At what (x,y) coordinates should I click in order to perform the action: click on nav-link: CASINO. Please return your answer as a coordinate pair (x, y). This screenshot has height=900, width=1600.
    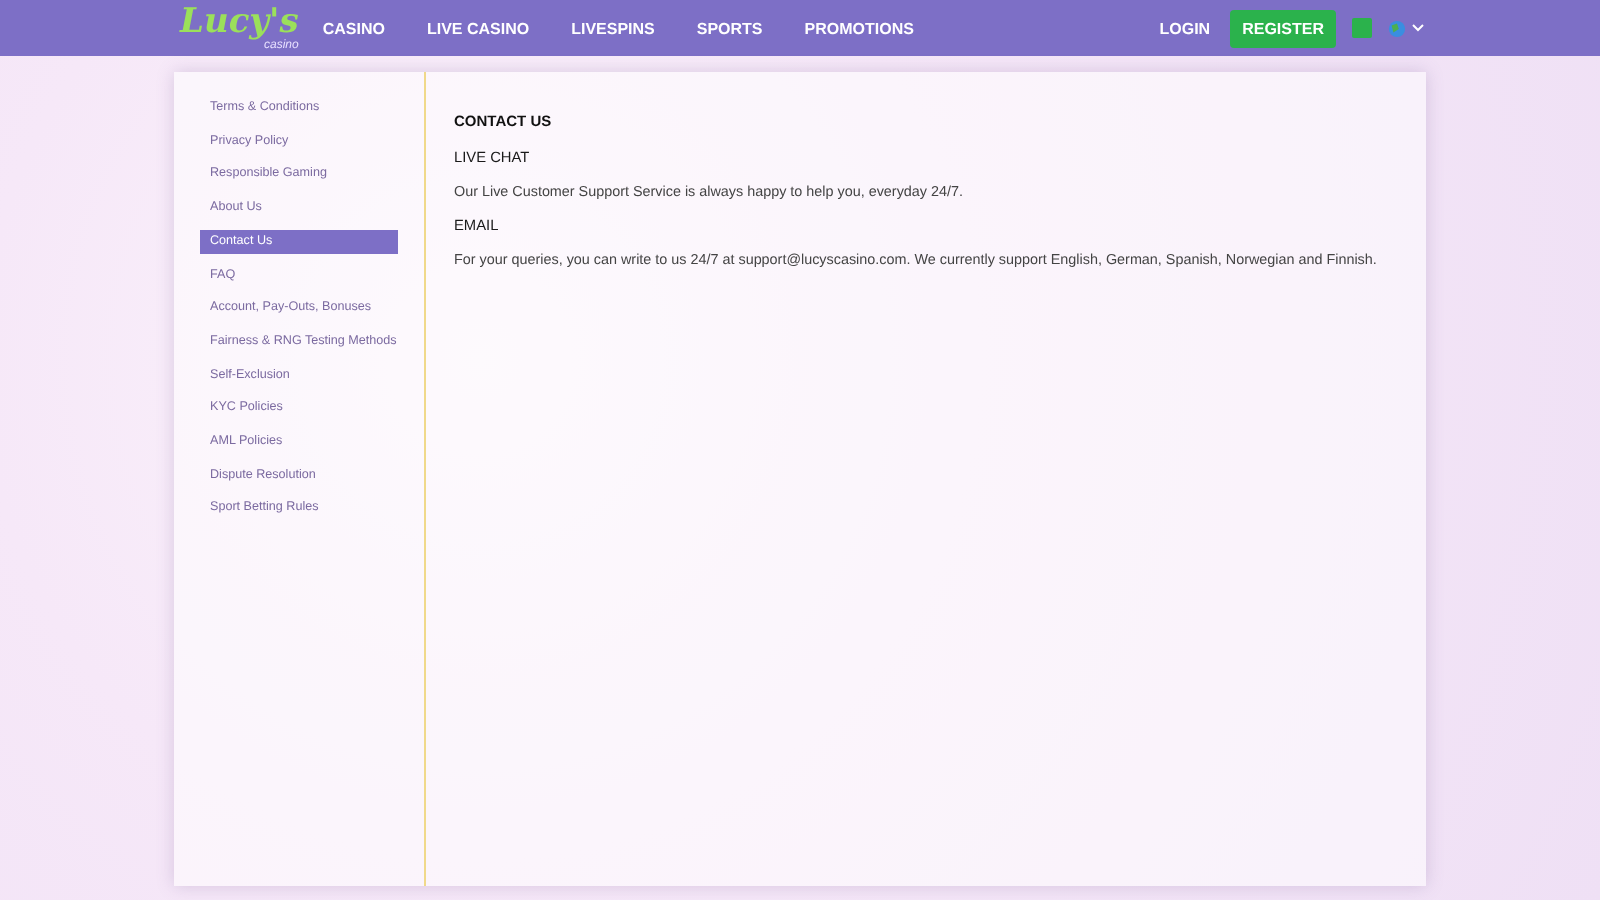
    Looking at the image, I should click on (353, 28).